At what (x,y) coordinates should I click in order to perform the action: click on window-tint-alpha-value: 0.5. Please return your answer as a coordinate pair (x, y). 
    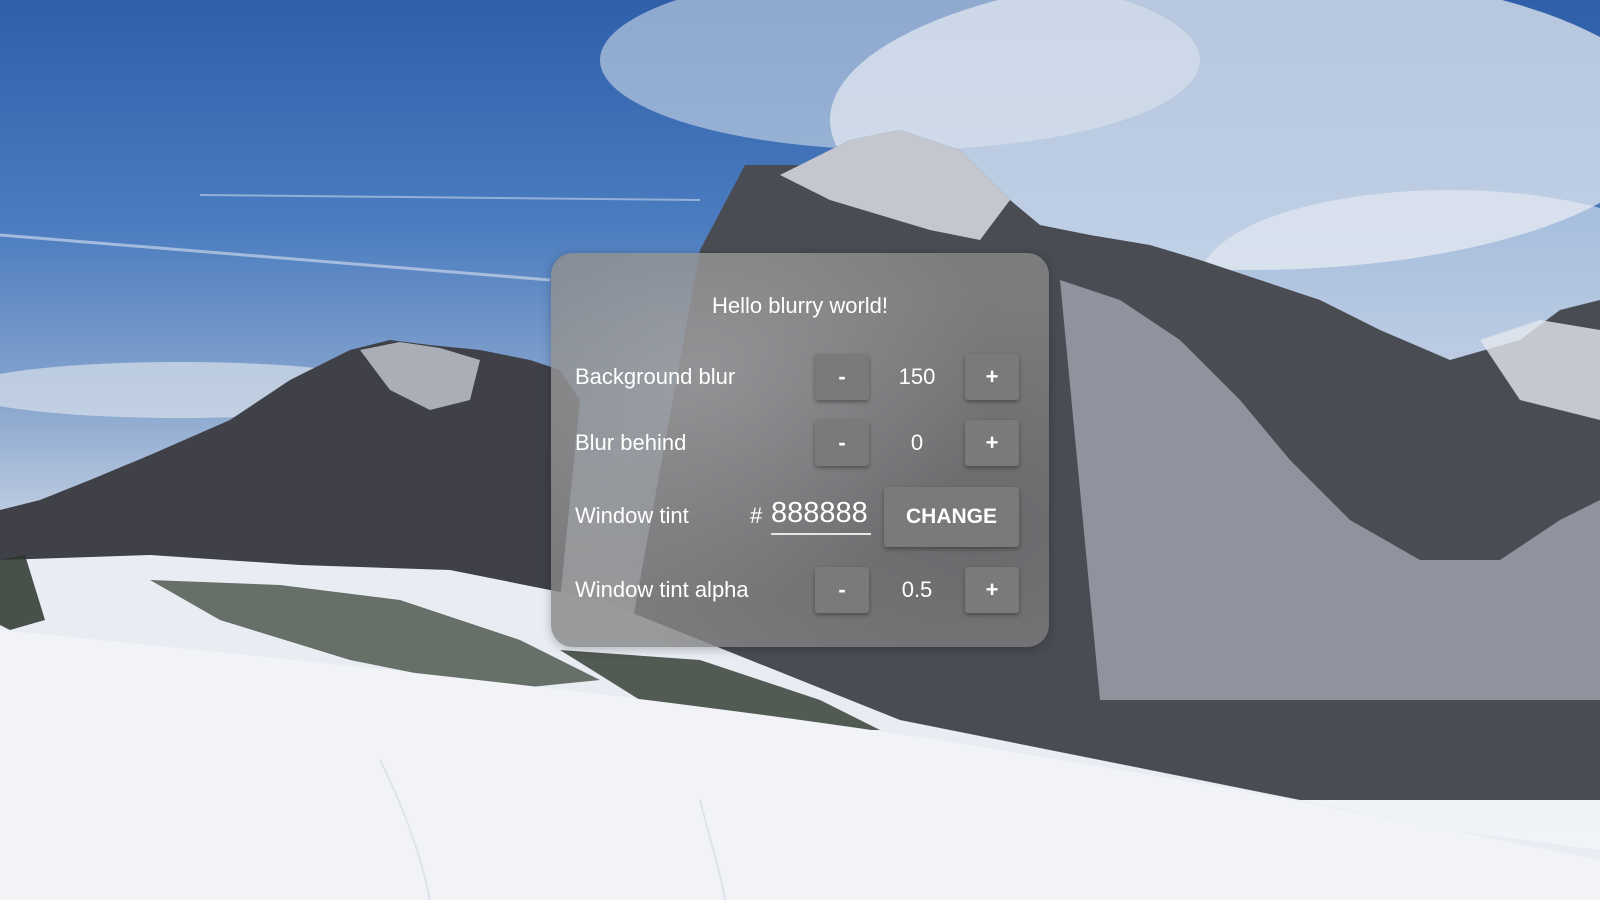
    Looking at the image, I should click on (917, 589).